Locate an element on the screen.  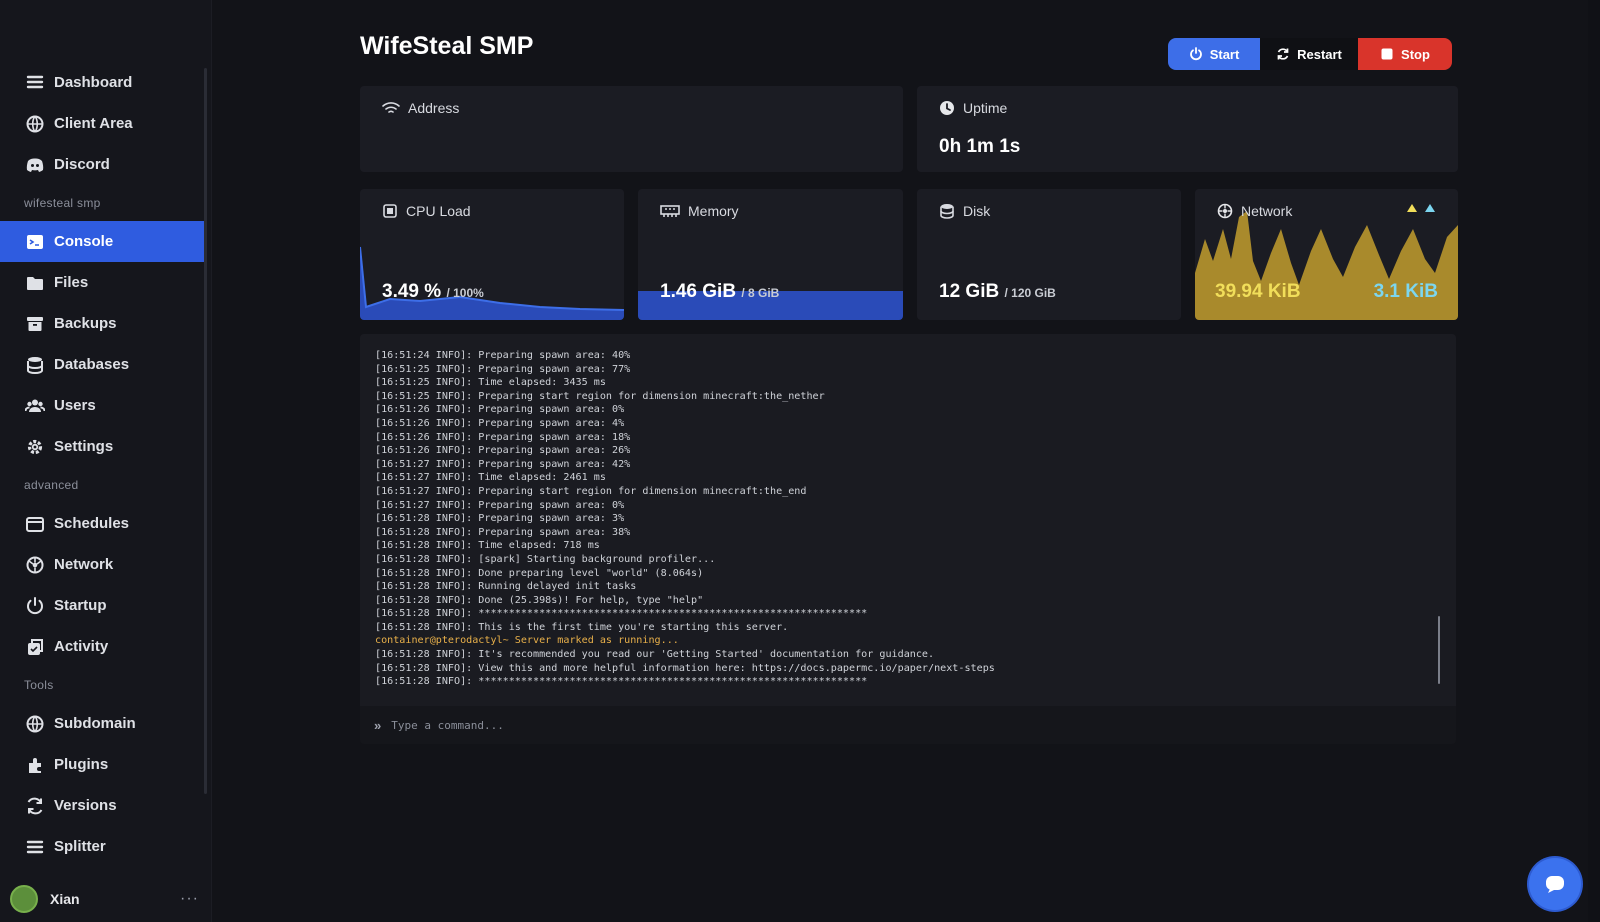
network-card: Network 39.94 KiB 3.1 KiB is located at coordinates (1326, 254).